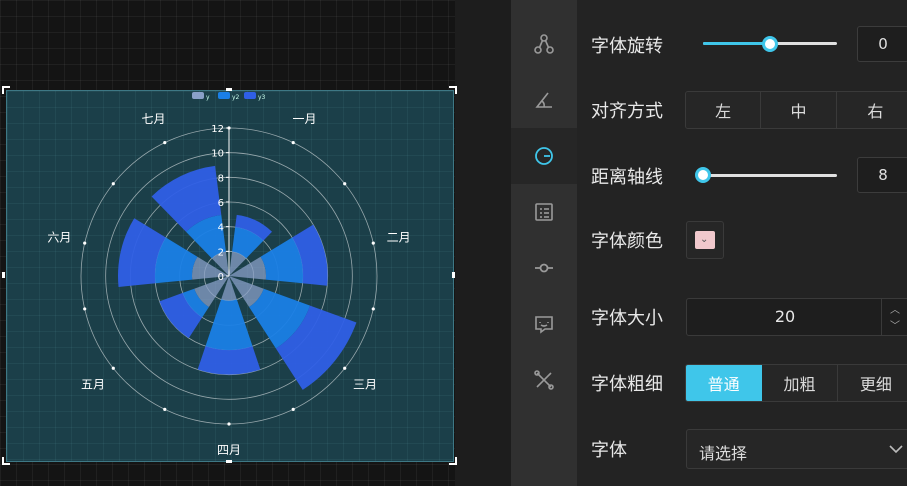 The image size is (907, 486). I want to click on radial-tick-label: 10, so click(217, 154).